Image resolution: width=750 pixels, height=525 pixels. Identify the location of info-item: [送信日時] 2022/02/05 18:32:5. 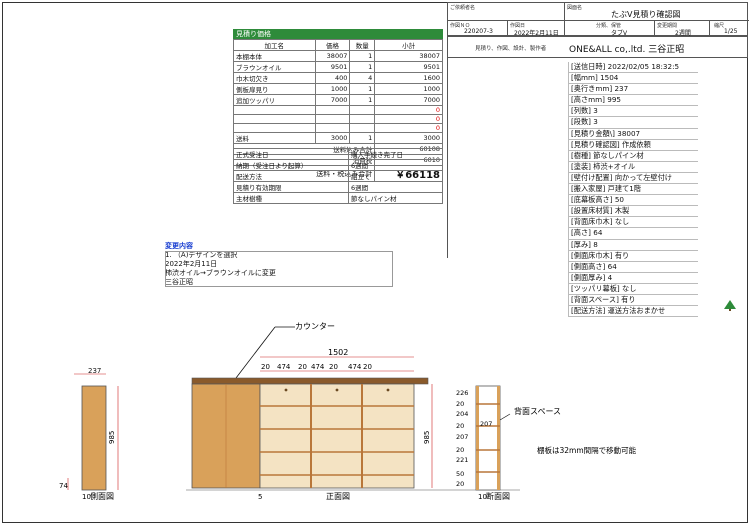
(633, 68).